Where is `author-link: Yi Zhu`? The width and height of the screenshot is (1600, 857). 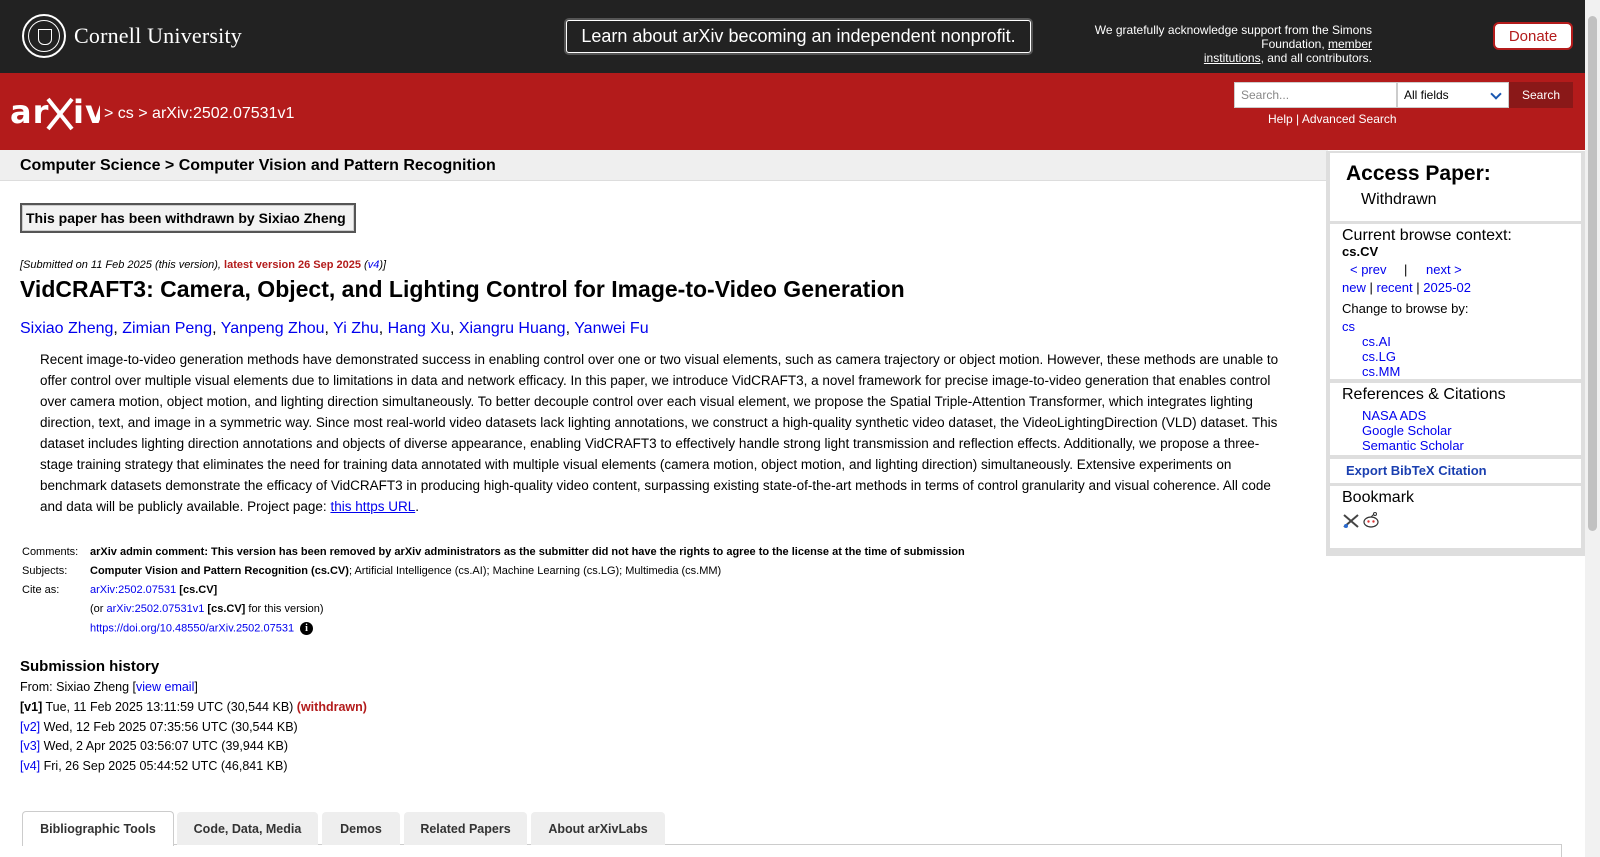
author-link: Yi Zhu is located at coordinates (356, 328).